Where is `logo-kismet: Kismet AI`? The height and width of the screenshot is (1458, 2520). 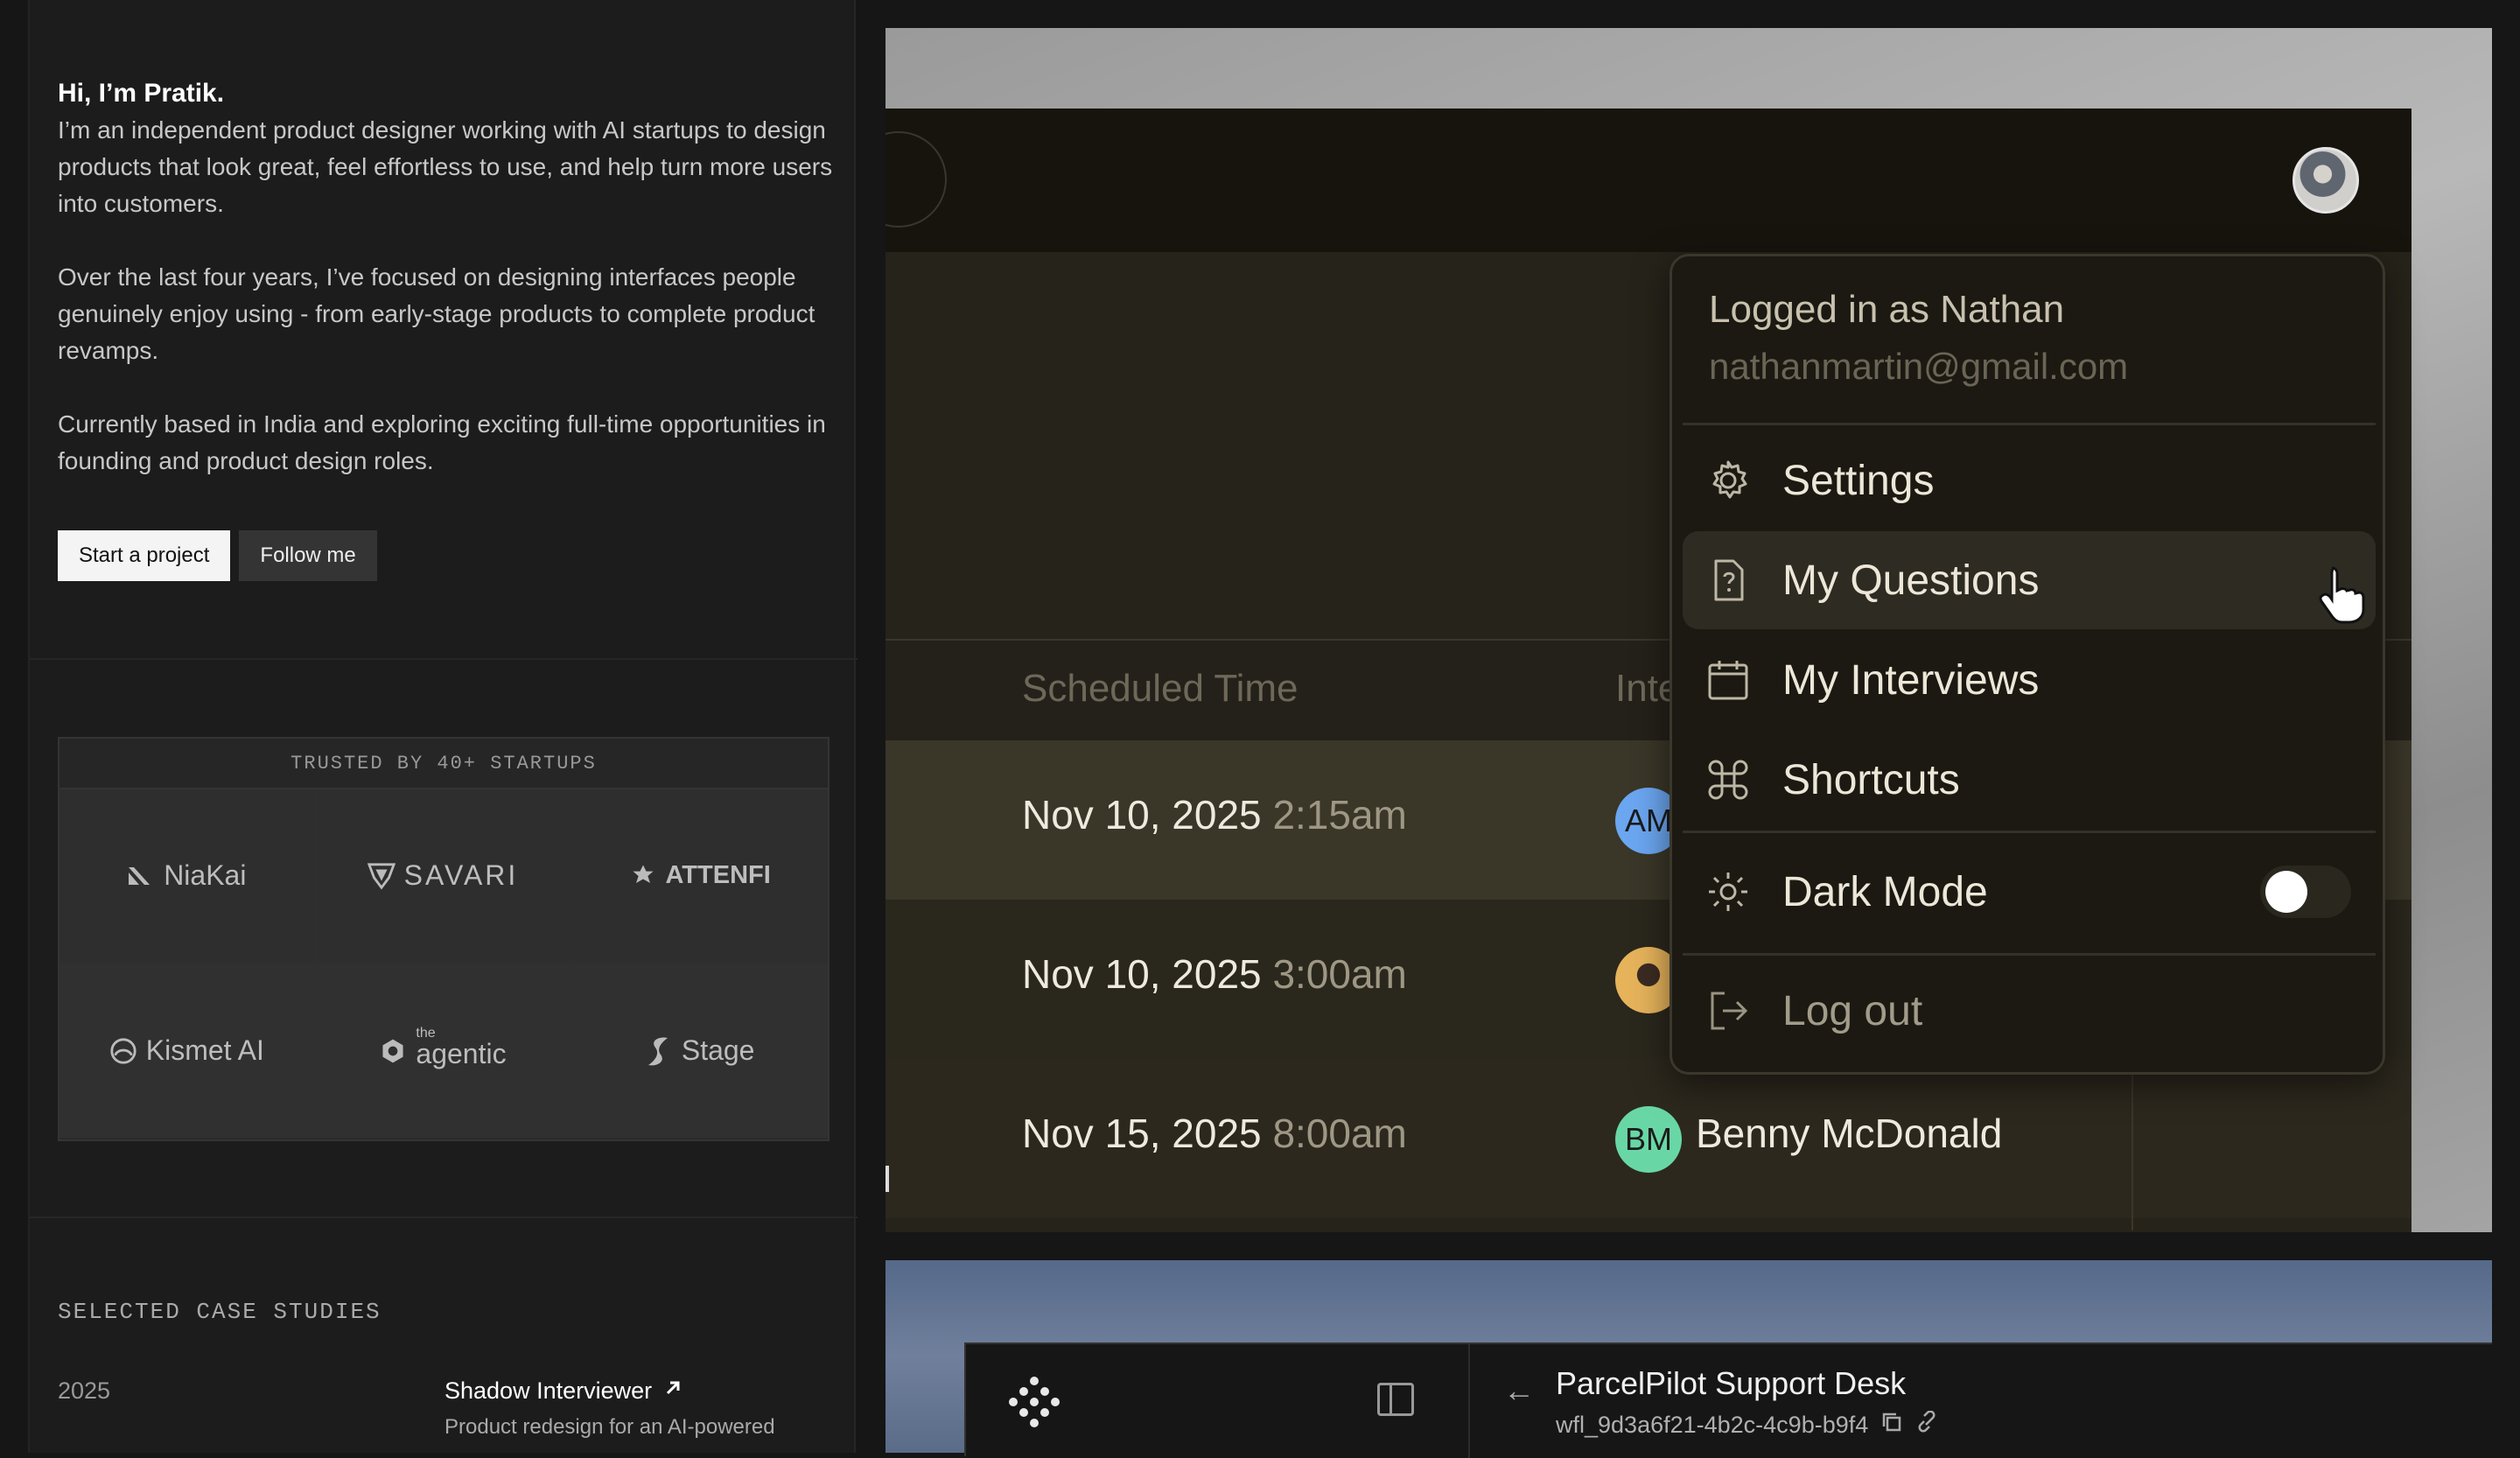
logo-kismet: Kismet AI is located at coordinates (188, 1051).